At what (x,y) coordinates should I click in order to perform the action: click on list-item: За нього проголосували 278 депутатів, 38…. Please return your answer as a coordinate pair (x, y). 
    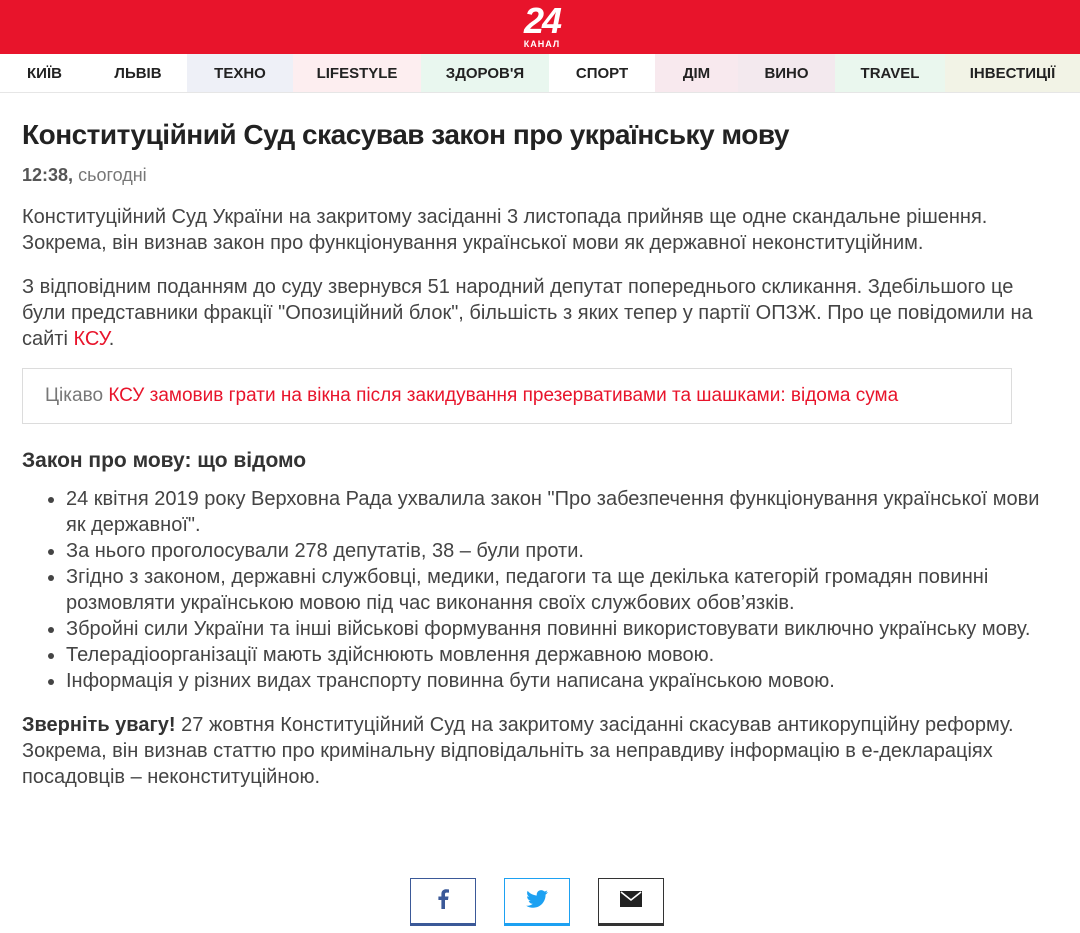
    Looking at the image, I should click on (562, 551).